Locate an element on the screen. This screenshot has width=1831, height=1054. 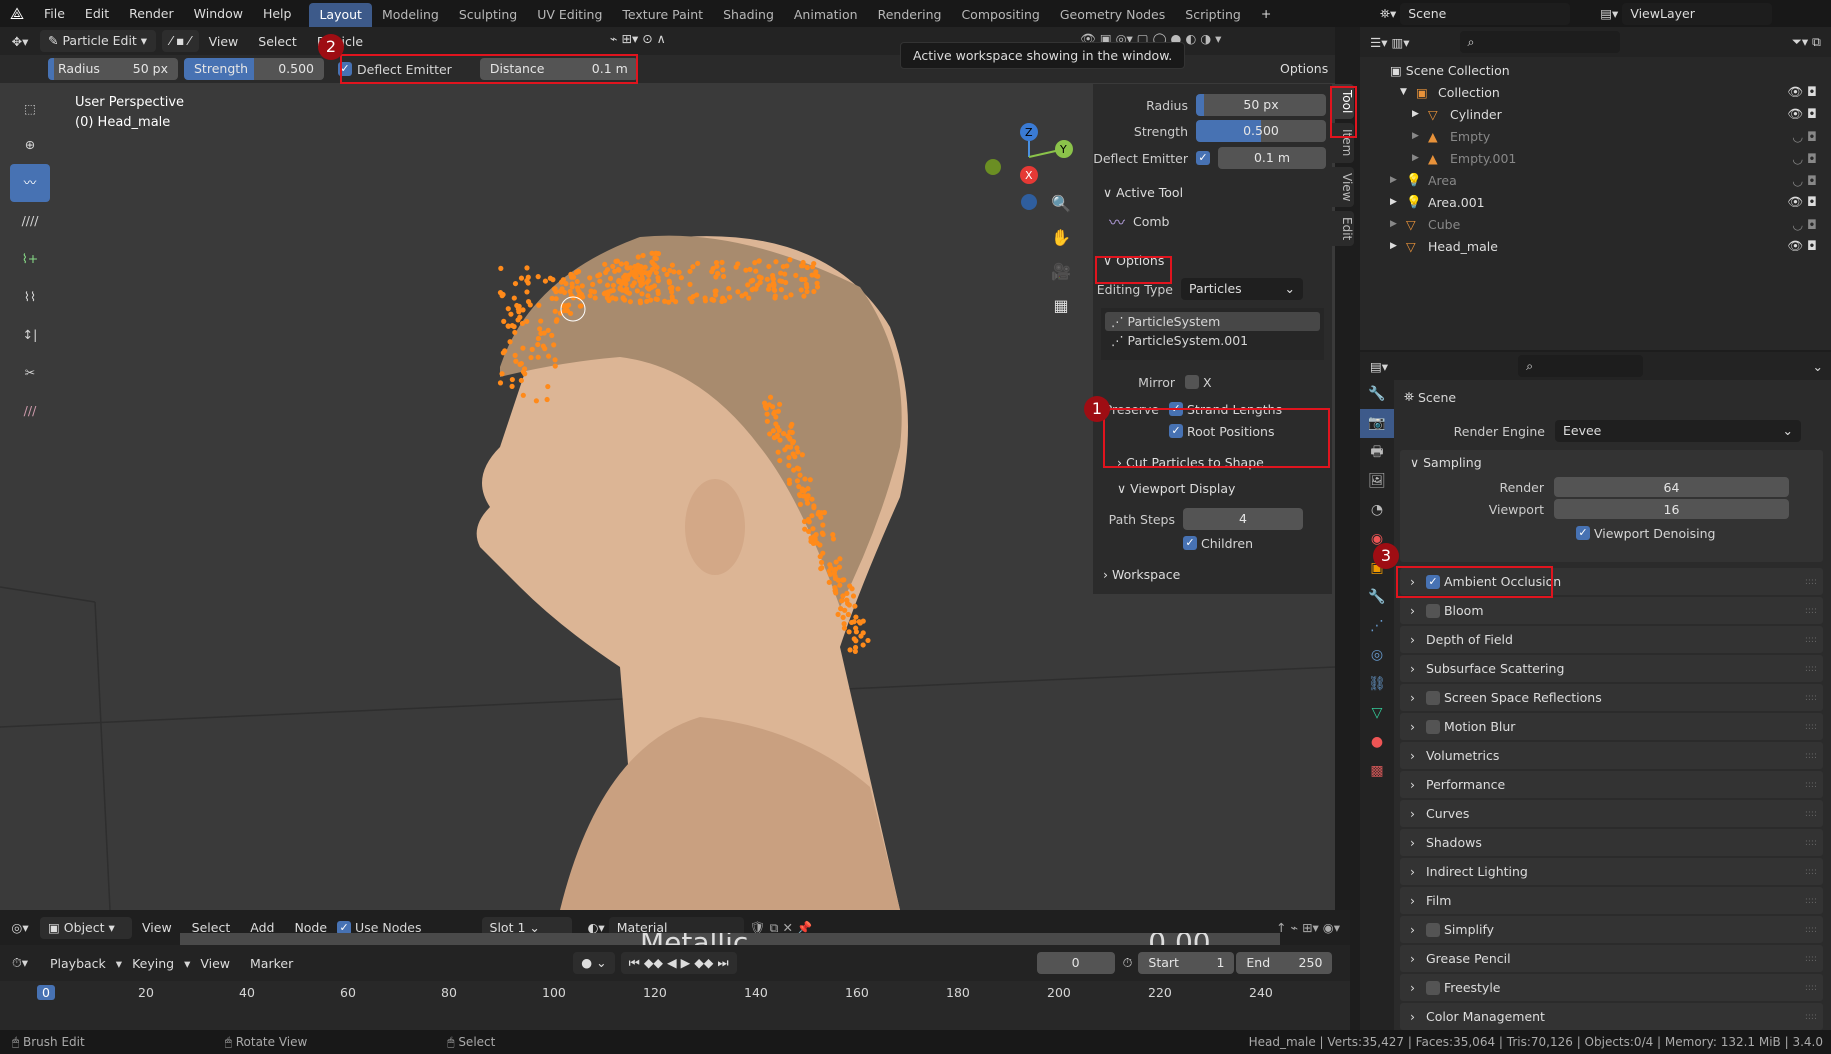
zoom-icon: 🔍 is located at coordinates (1061, 204).